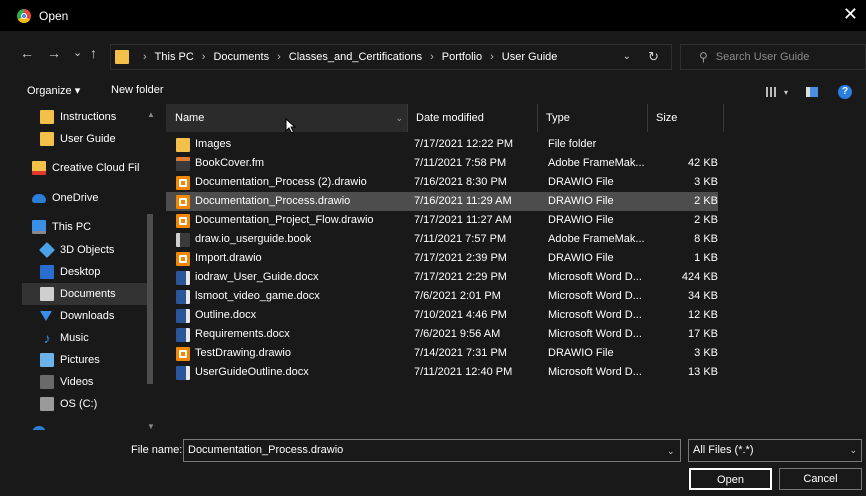 Image resolution: width=866 pixels, height=496 pixels. Describe the element at coordinates (72, 227) in the screenshot. I see `sidebar-item-label: This PC` at that location.